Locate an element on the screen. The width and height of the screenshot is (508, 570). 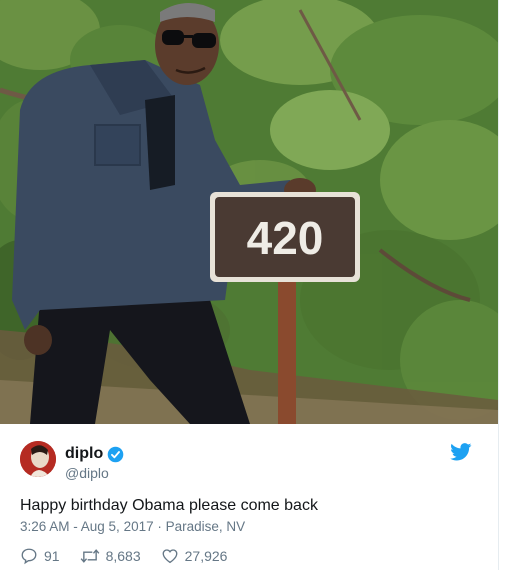
tweet-timestamp-location: 3:26 AM - Aug 5, 2017 · Paradise, NV is located at coordinates (132, 526).